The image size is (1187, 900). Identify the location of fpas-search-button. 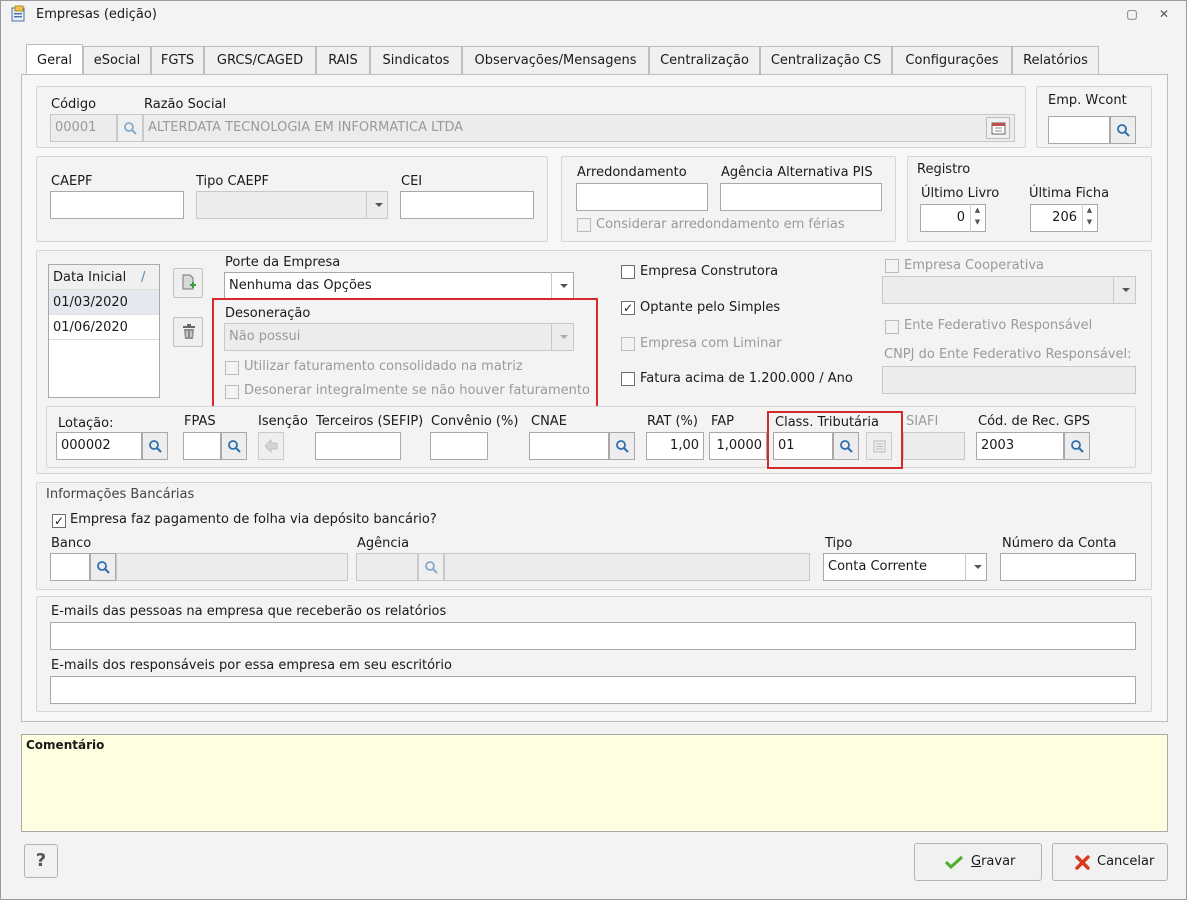
(234, 446).